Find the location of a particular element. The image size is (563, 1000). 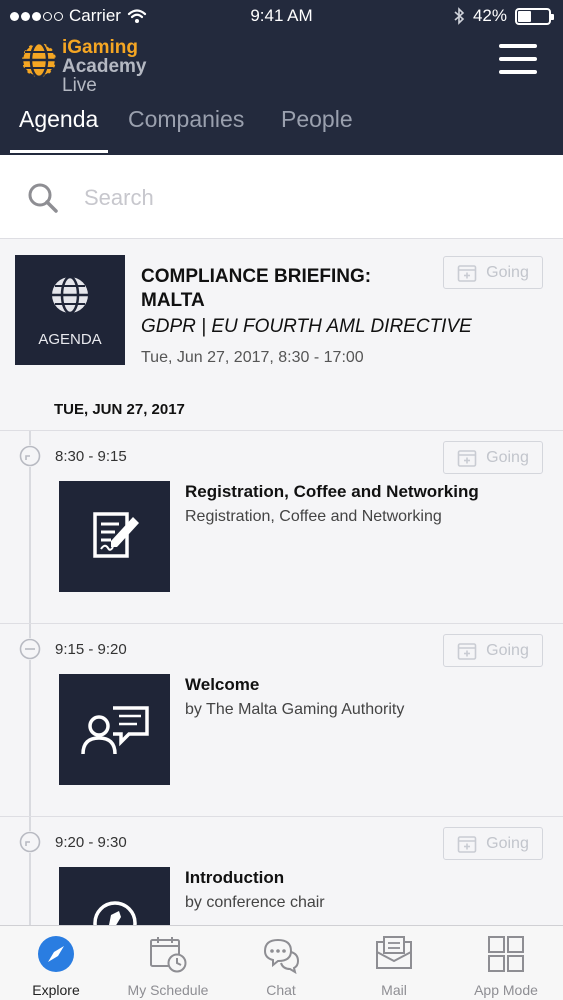

event-title: COMPLIANCE BRIEFING: MALTA is located at coordinates (256, 288).